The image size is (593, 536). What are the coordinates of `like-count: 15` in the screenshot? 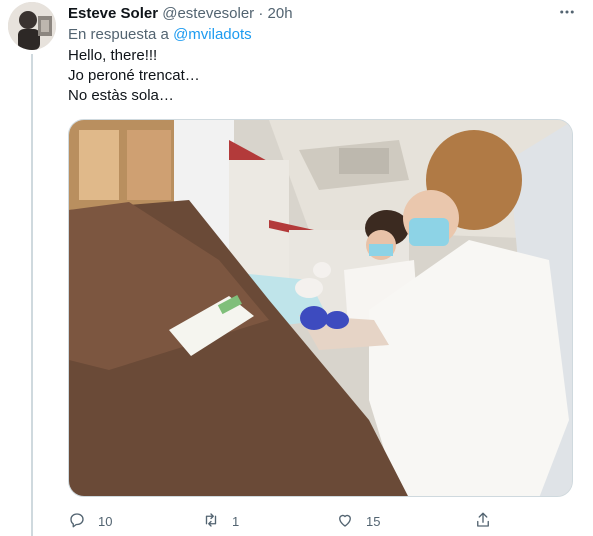 It's located at (373, 521).